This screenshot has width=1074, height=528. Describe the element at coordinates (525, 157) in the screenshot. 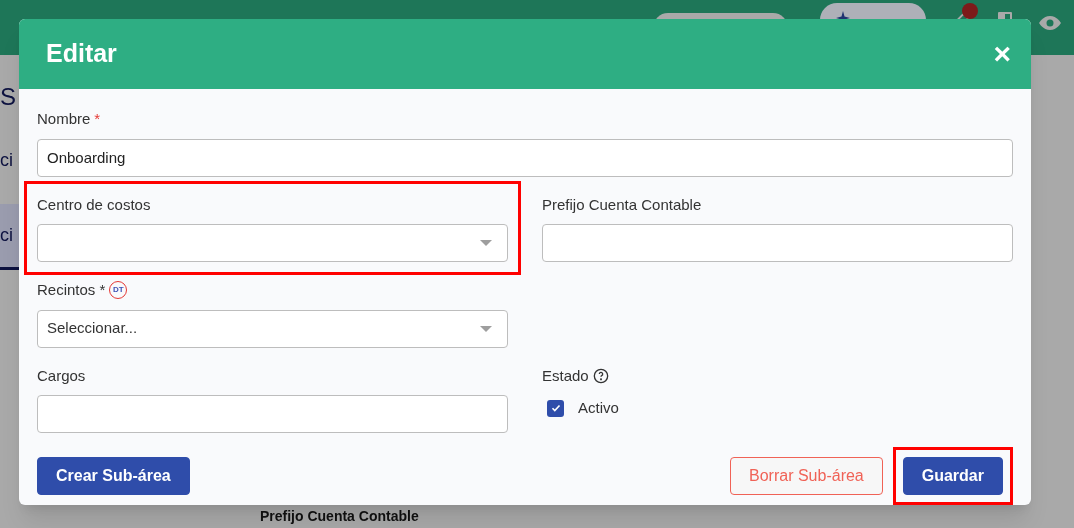

I see `text-field: Onboarding` at that location.